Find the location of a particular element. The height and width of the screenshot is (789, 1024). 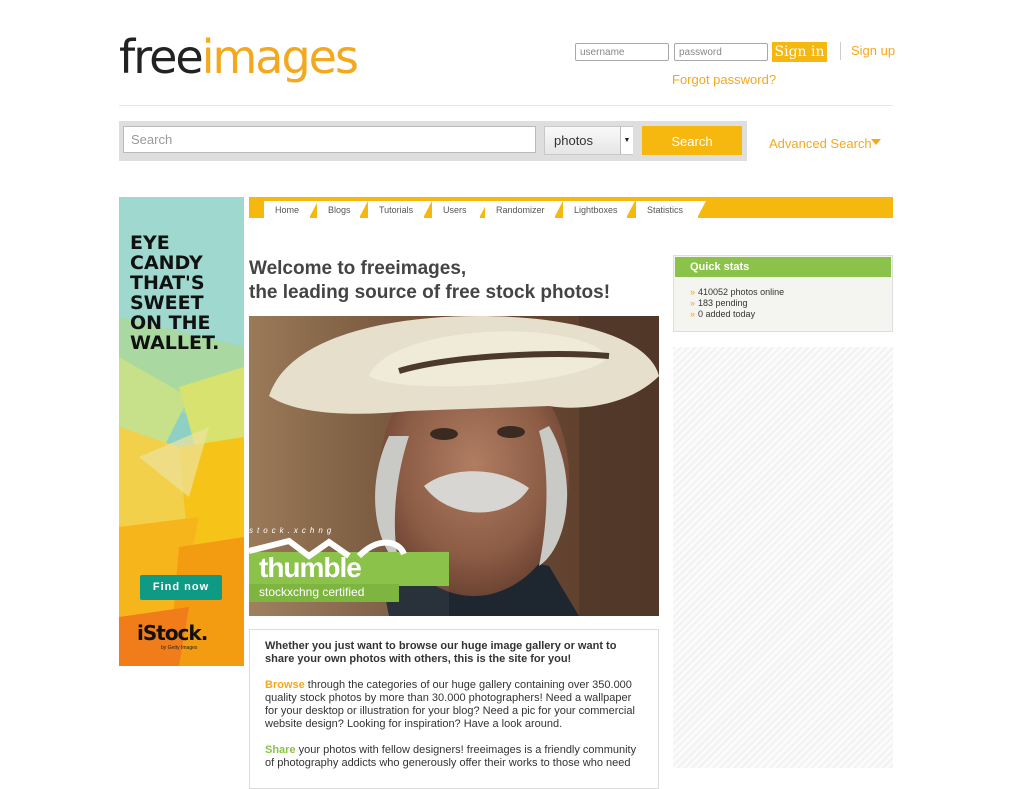

tab-label: Randomizer is located at coordinates (520, 210).